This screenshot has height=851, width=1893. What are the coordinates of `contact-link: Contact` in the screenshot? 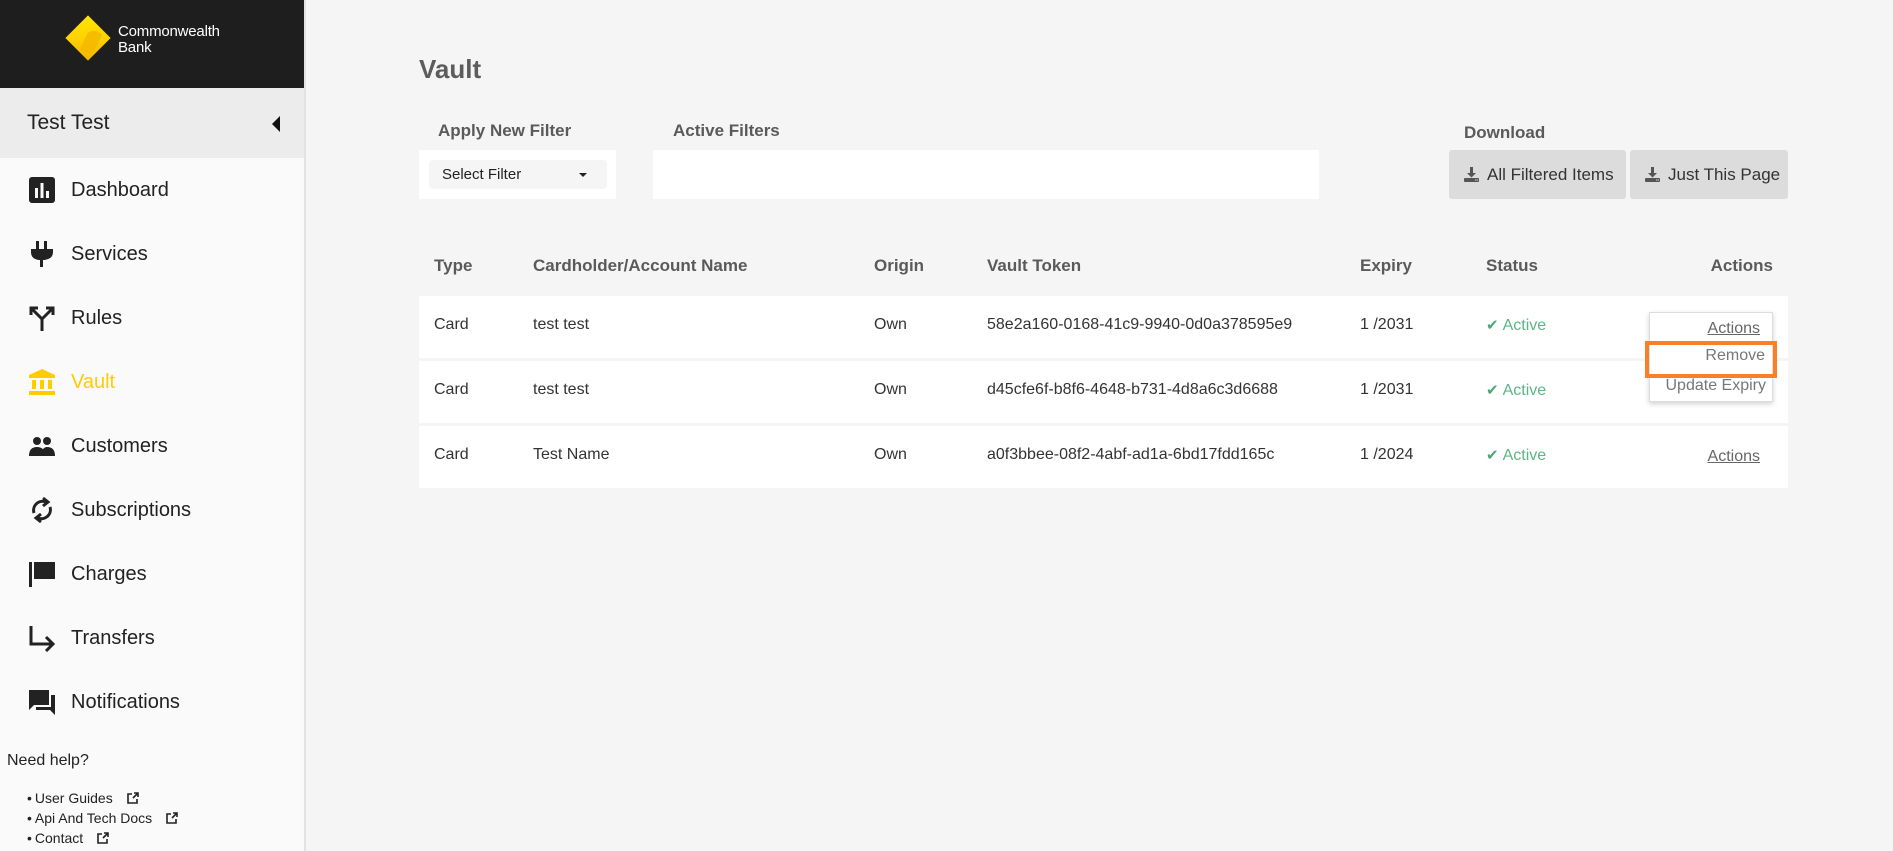 It's located at (59, 838).